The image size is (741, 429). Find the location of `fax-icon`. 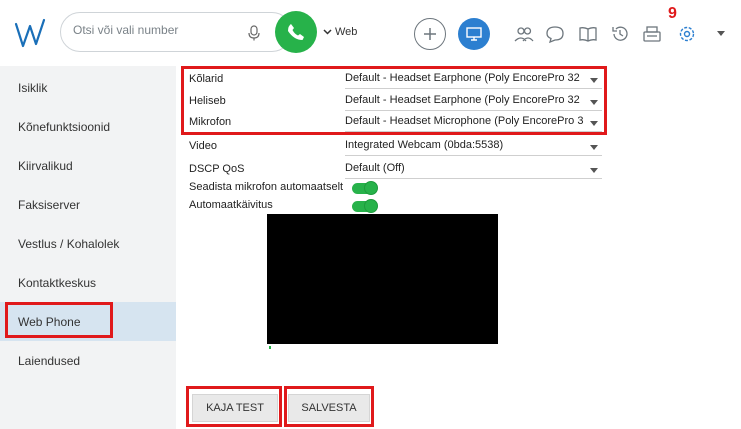

fax-icon is located at coordinates (652, 34).